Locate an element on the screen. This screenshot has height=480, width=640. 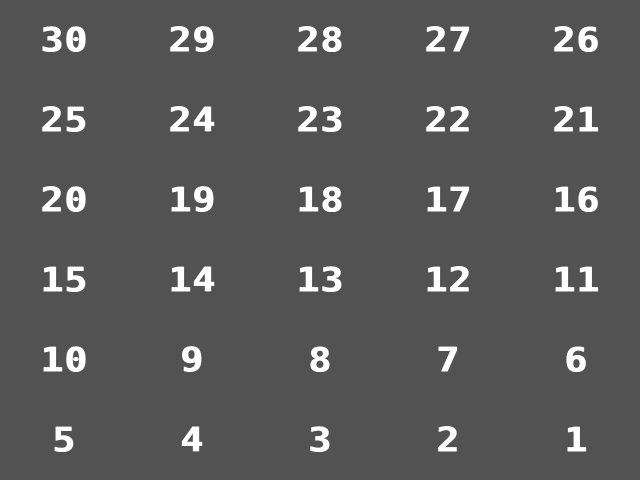
level-cell: 22 is located at coordinates (448, 120).